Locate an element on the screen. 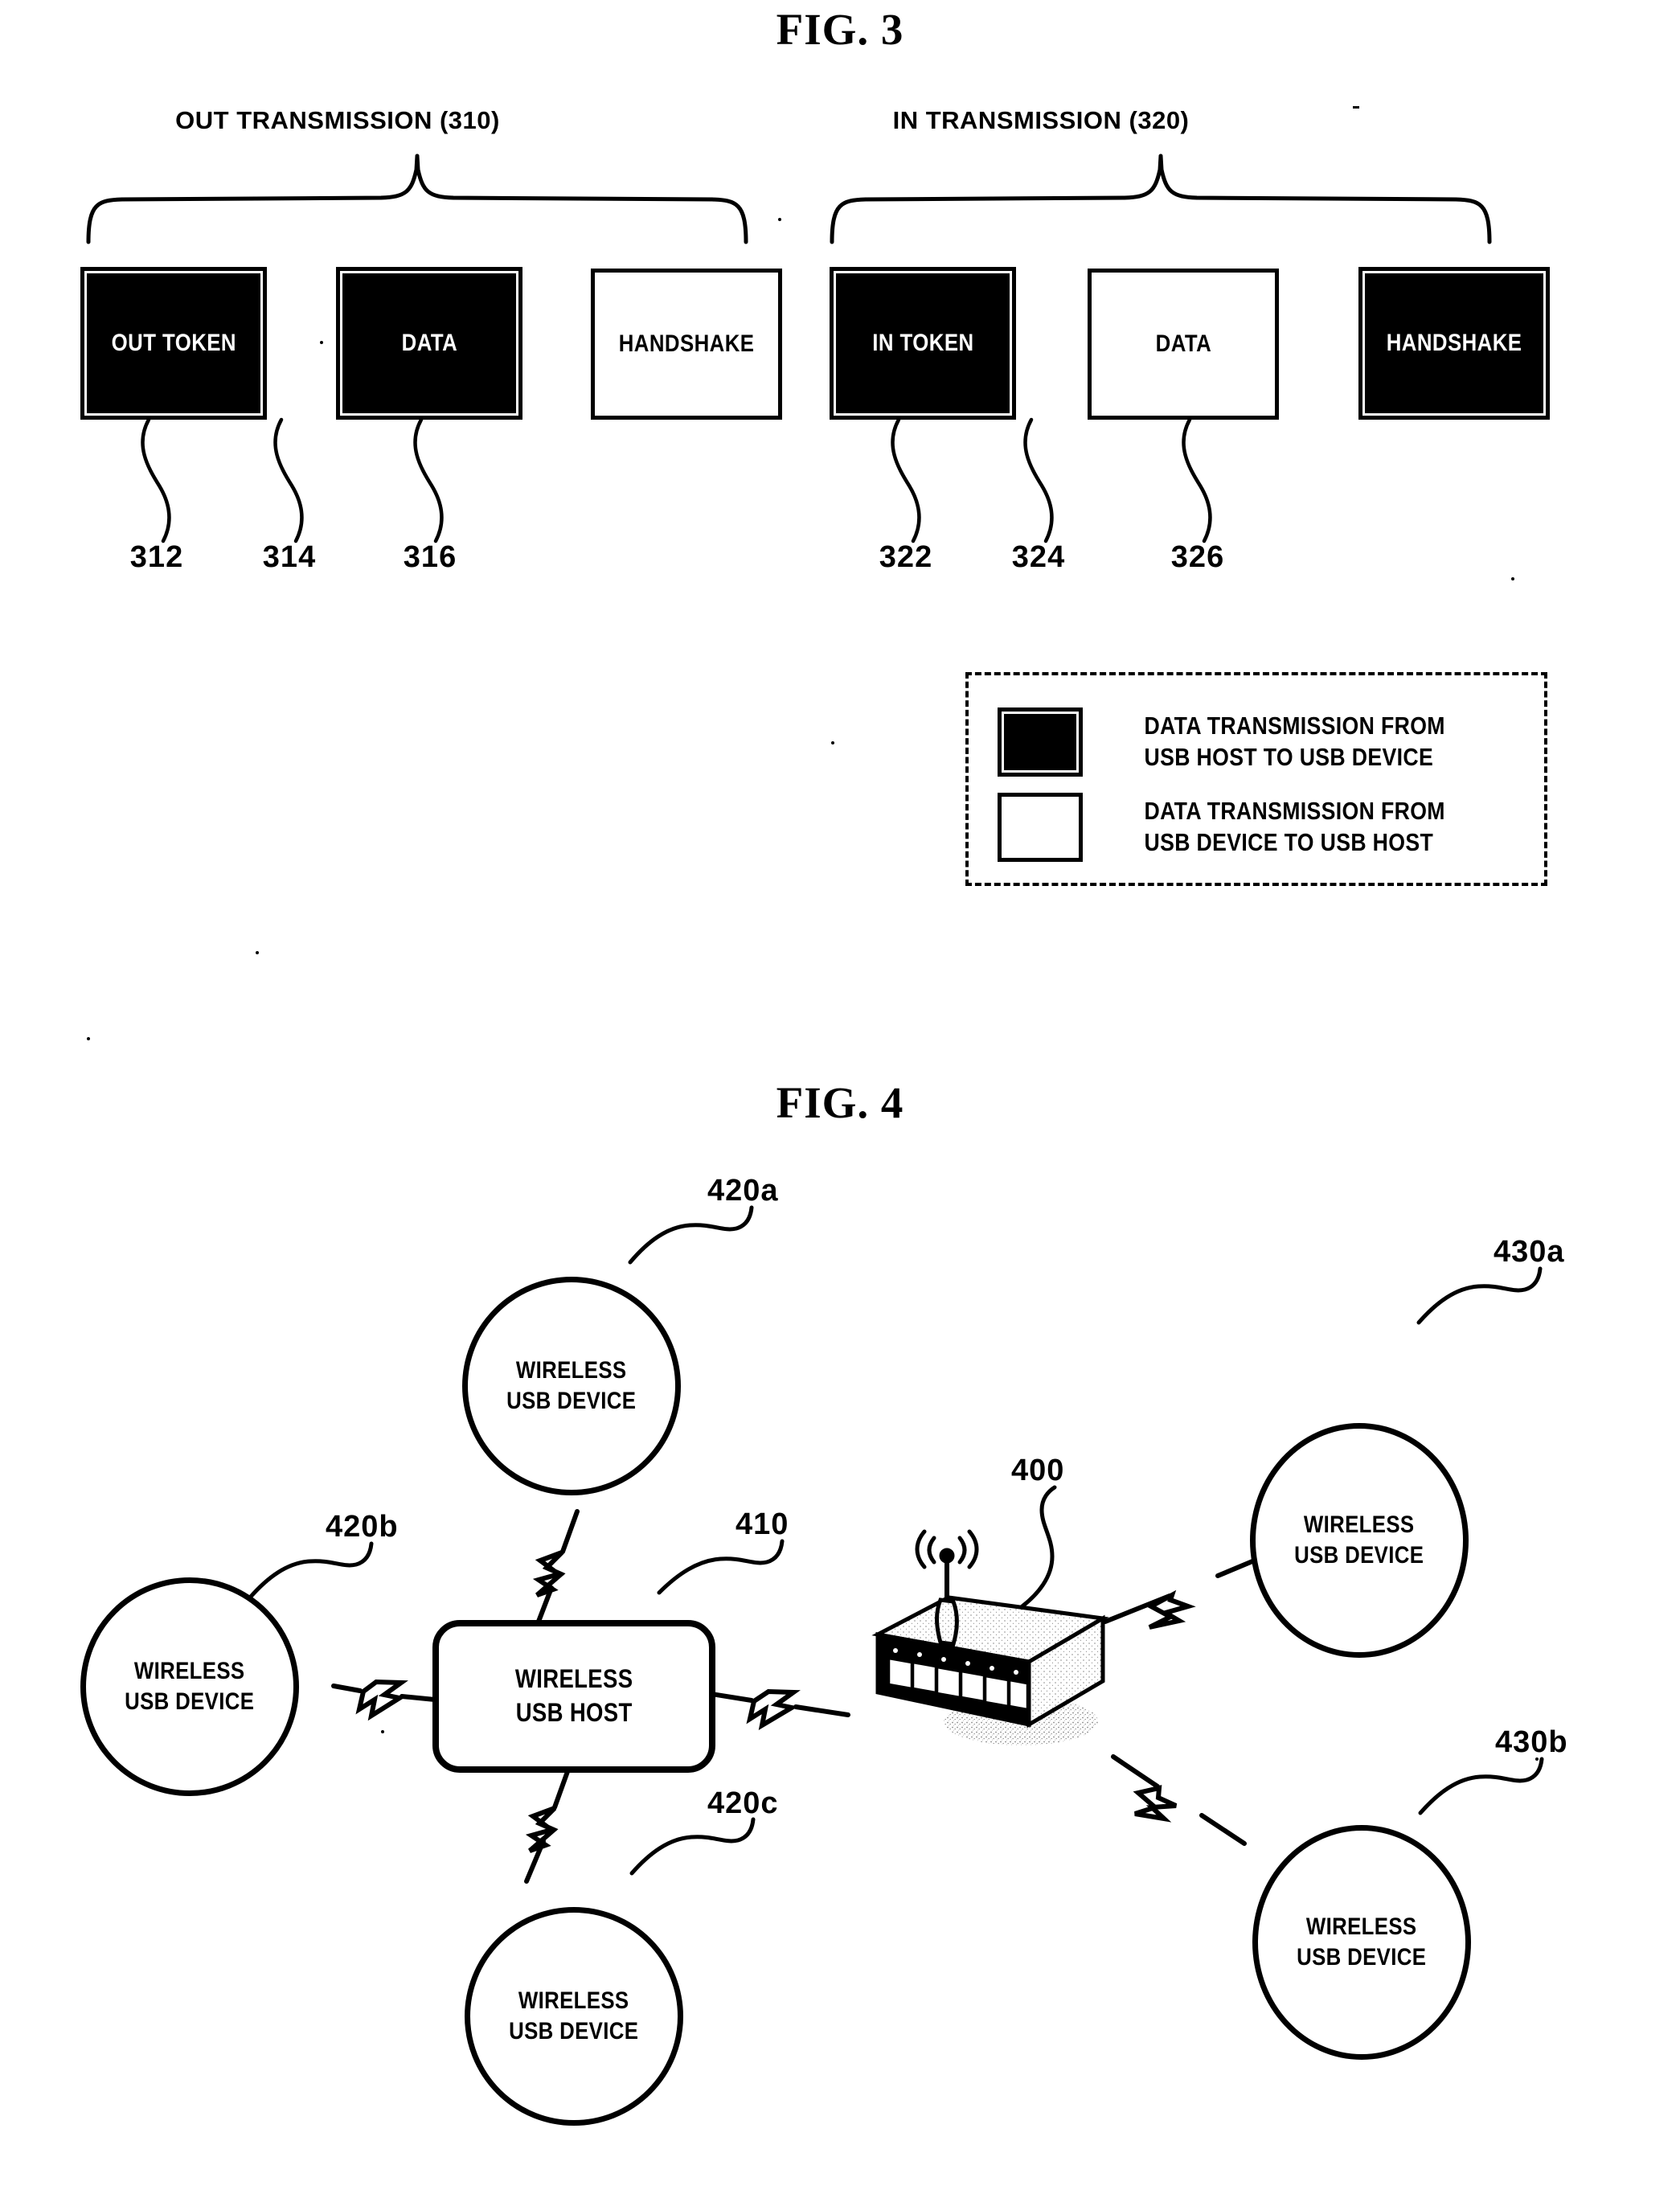 Image resolution: width=1680 pixels, height=2186 pixels. ref-312: 312 is located at coordinates (156, 557).